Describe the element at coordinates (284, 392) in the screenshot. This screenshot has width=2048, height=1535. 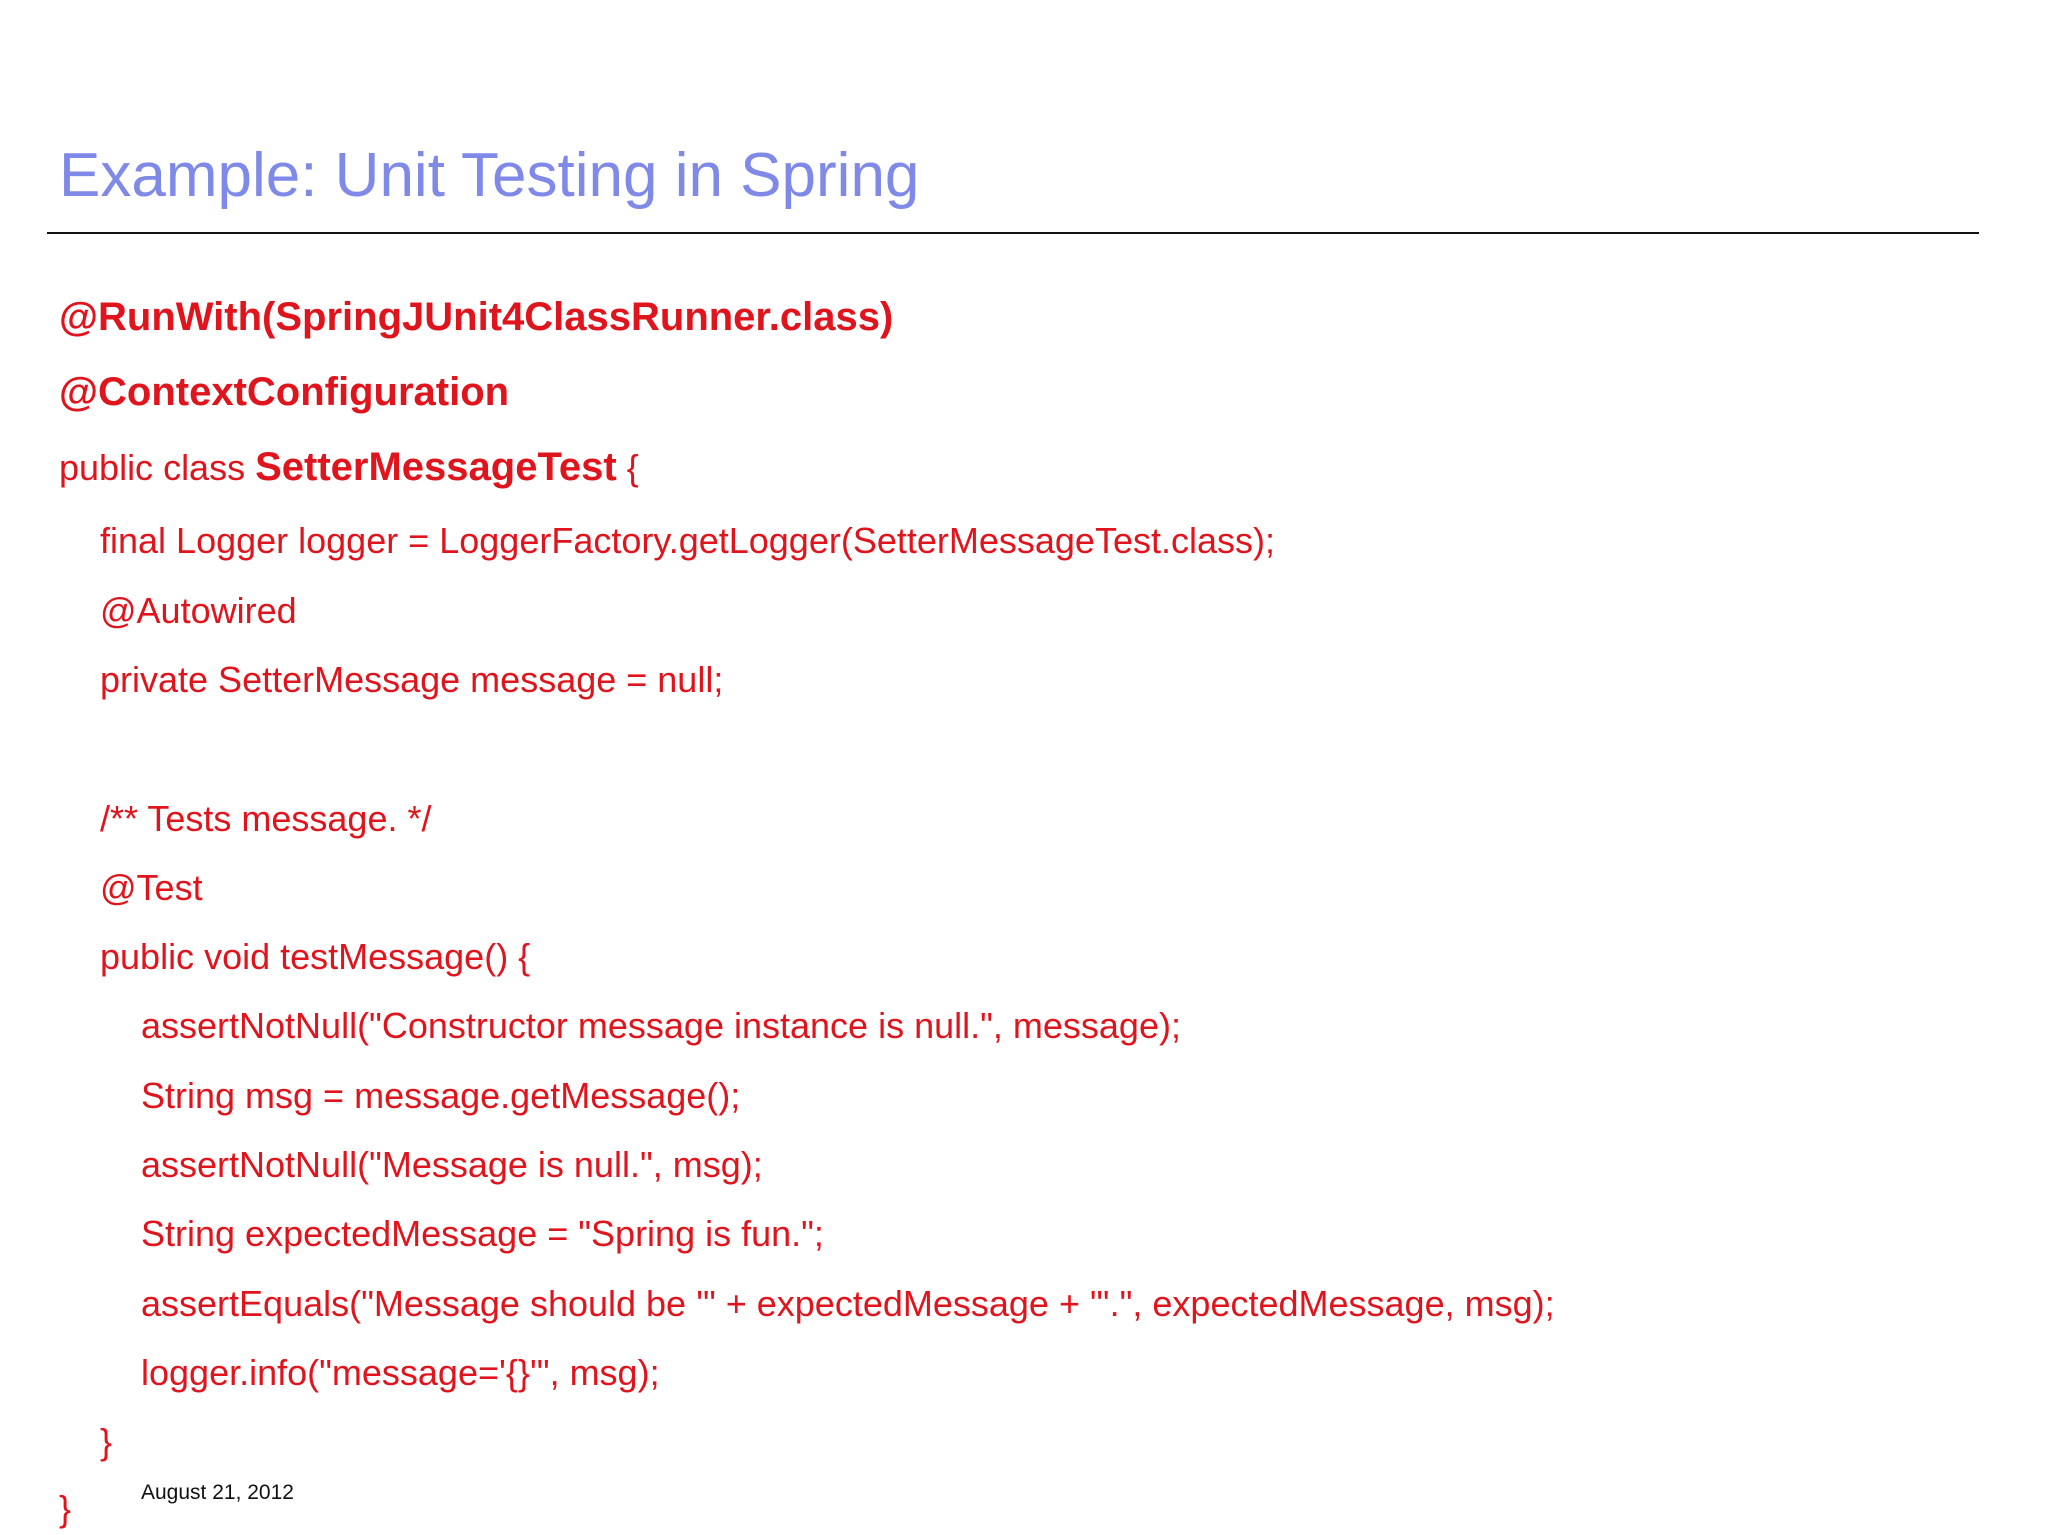
I see `code-line-contextconfiguration-annotation: @ContextConfiguration` at that location.